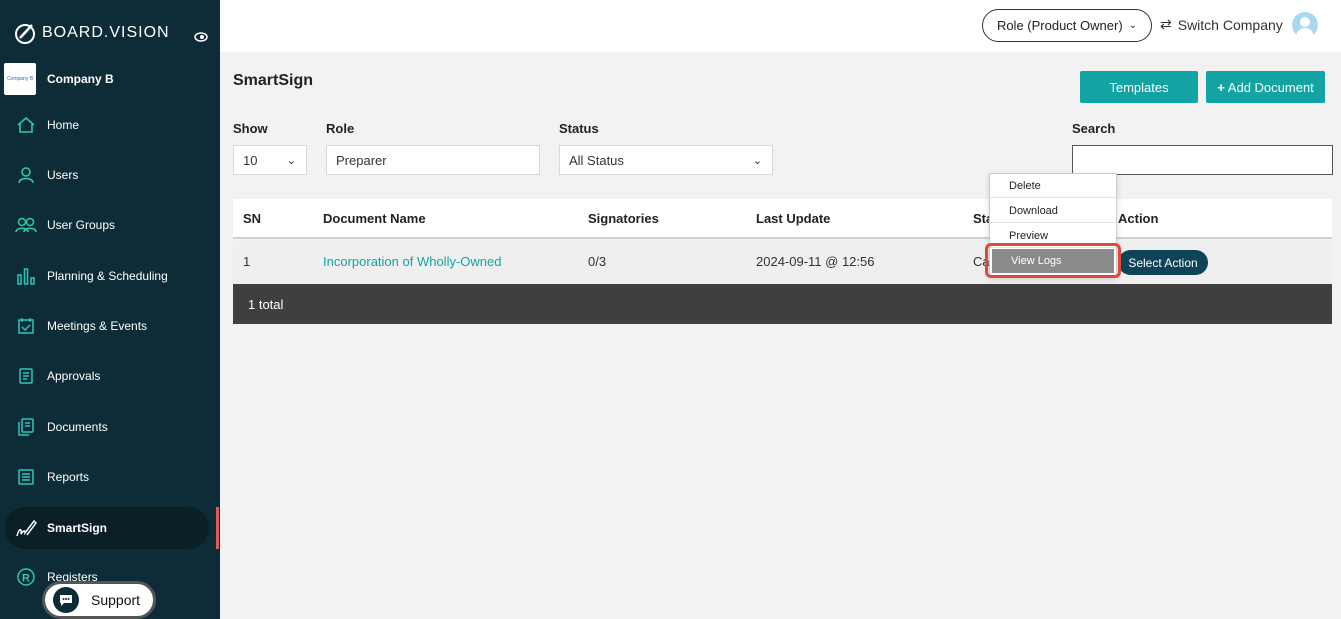 Image resolution: width=1341 pixels, height=619 pixels. What do you see at coordinates (77, 528) in the screenshot?
I see `sidebar-item-label: SmartSign` at bounding box center [77, 528].